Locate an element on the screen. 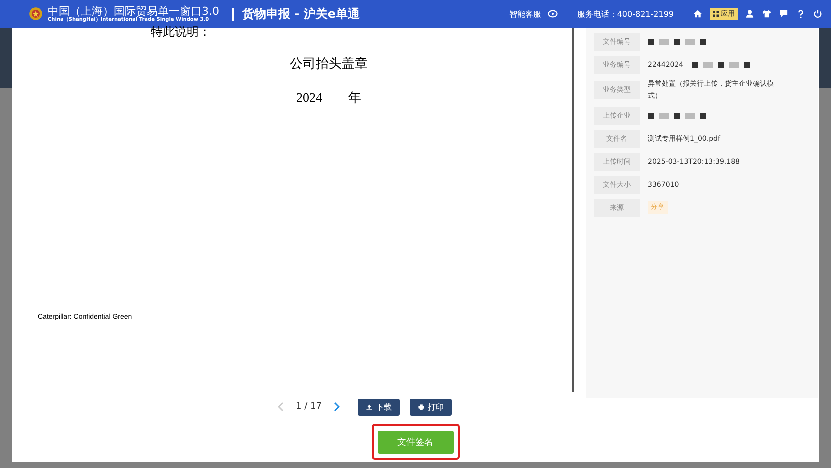 The height and width of the screenshot is (468, 831). upload-tray-icon is located at coordinates (369, 407).